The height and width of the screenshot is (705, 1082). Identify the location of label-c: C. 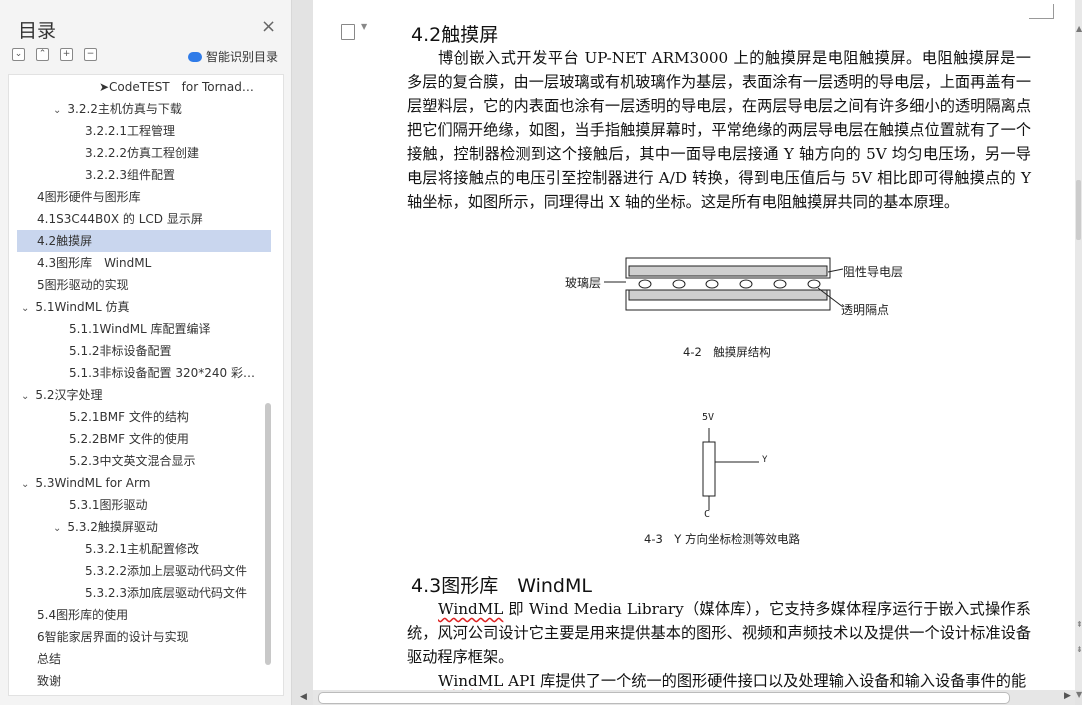
(707, 514).